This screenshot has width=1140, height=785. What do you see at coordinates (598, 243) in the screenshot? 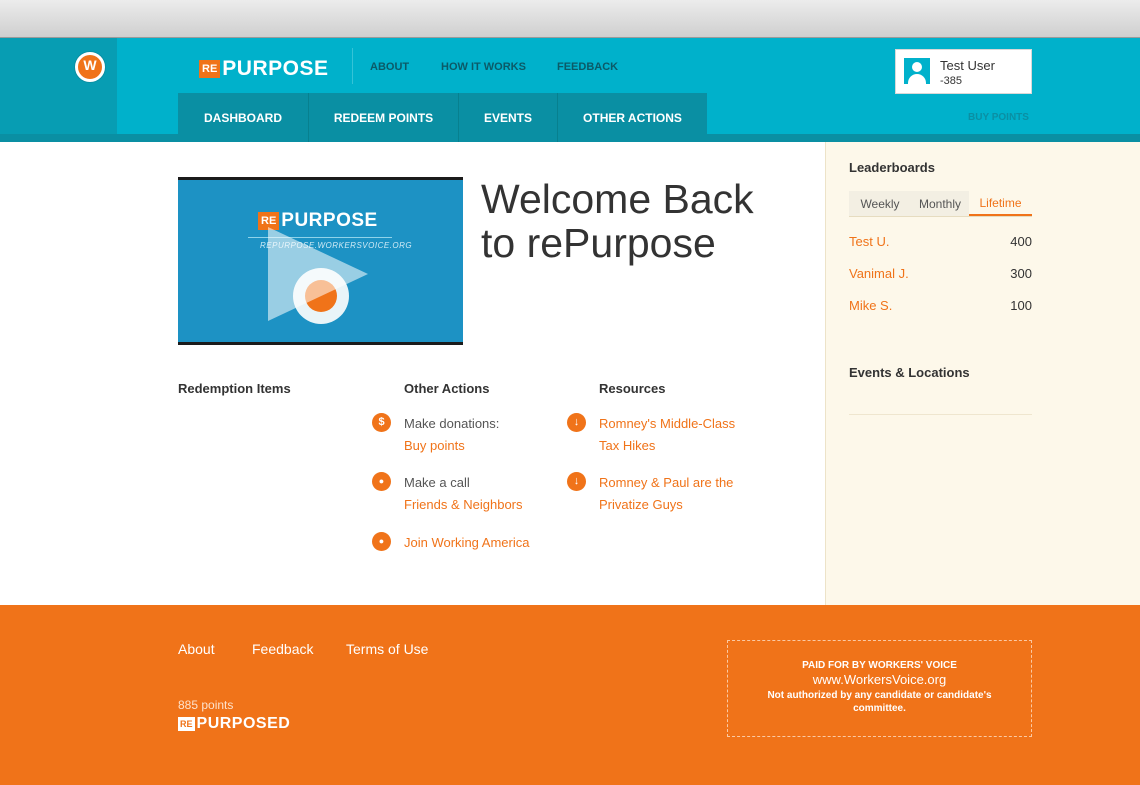
I see `welcome-line-2: to rePurpose` at bounding box center [598, 243].